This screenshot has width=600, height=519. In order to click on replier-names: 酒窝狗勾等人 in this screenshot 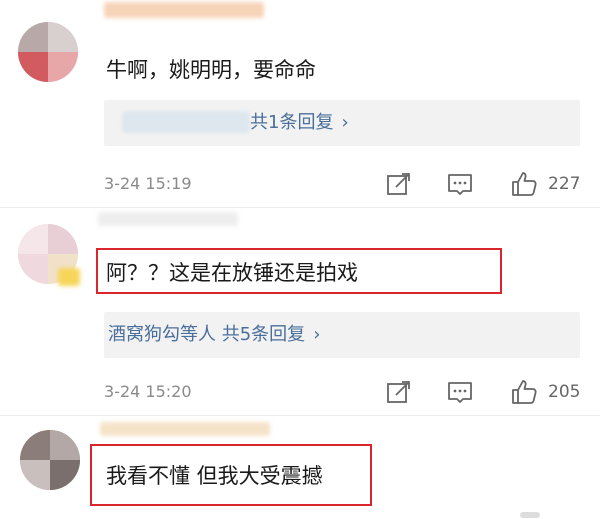, I will do `click(162, 334)`.